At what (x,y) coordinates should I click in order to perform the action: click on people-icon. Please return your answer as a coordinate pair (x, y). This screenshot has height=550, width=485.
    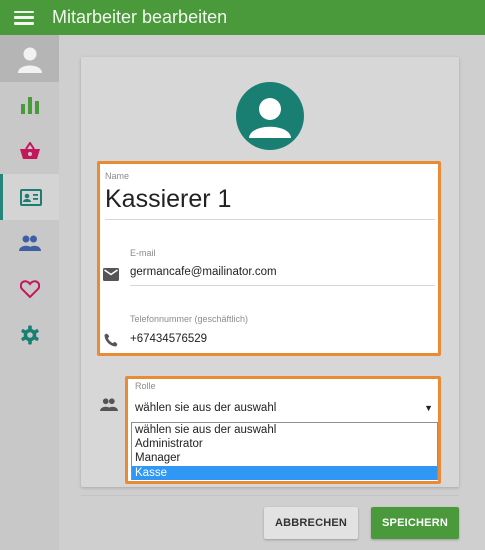
    Looking at the image, I should click on (29, 243).